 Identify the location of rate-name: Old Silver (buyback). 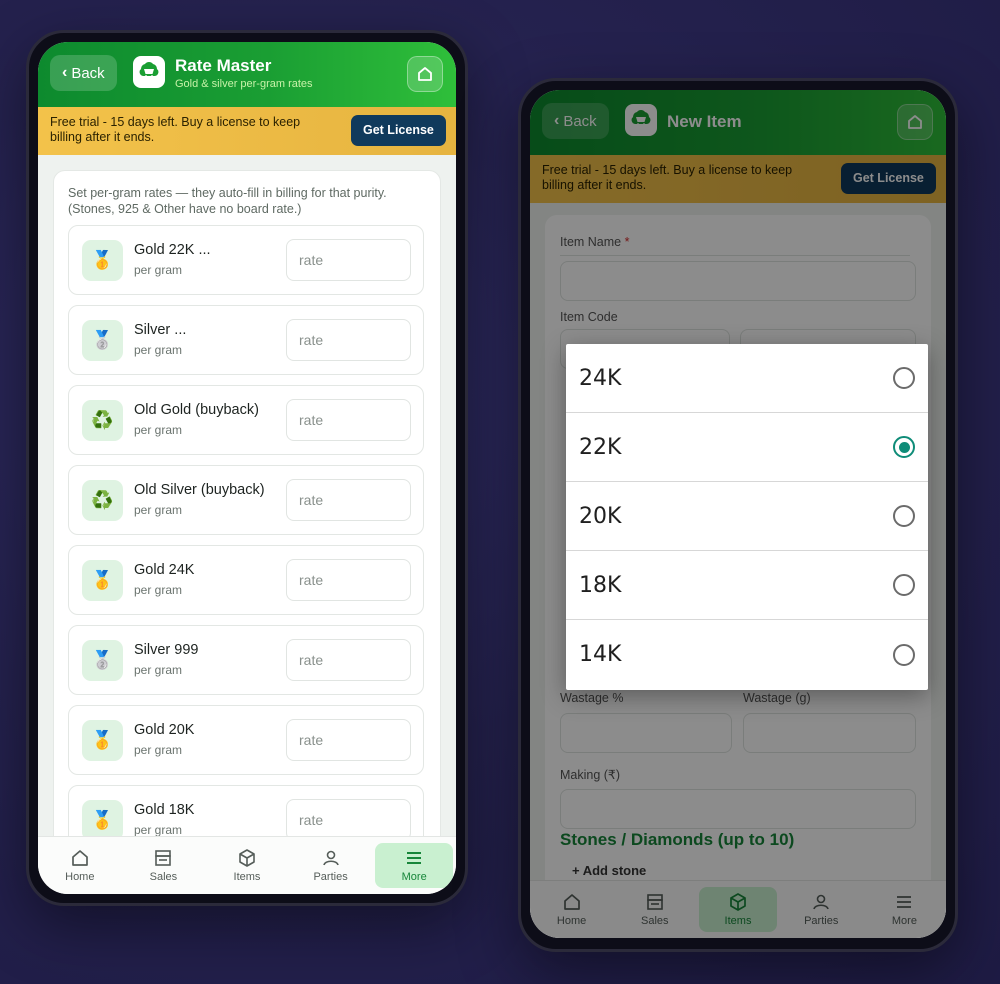
(199, 490).